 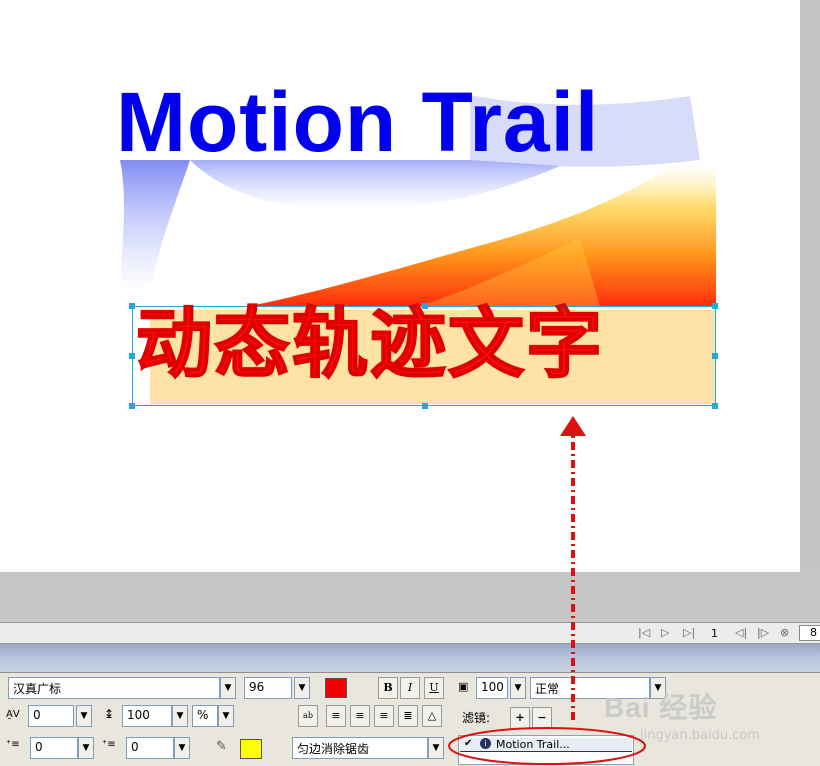 What do you see at coordinates (784, 632) in the screenshot?
I see `loop-icon: ⊗` at bounding box center [784, 632].